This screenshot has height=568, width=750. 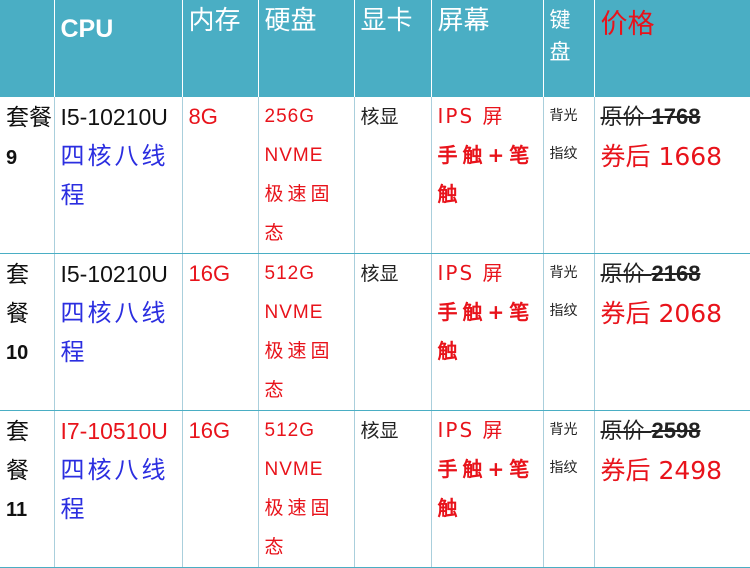 What do you see at coordinates (220, 48) in the screenshot?
I see `header-memory: 内存` at bounding box center [220, 48].